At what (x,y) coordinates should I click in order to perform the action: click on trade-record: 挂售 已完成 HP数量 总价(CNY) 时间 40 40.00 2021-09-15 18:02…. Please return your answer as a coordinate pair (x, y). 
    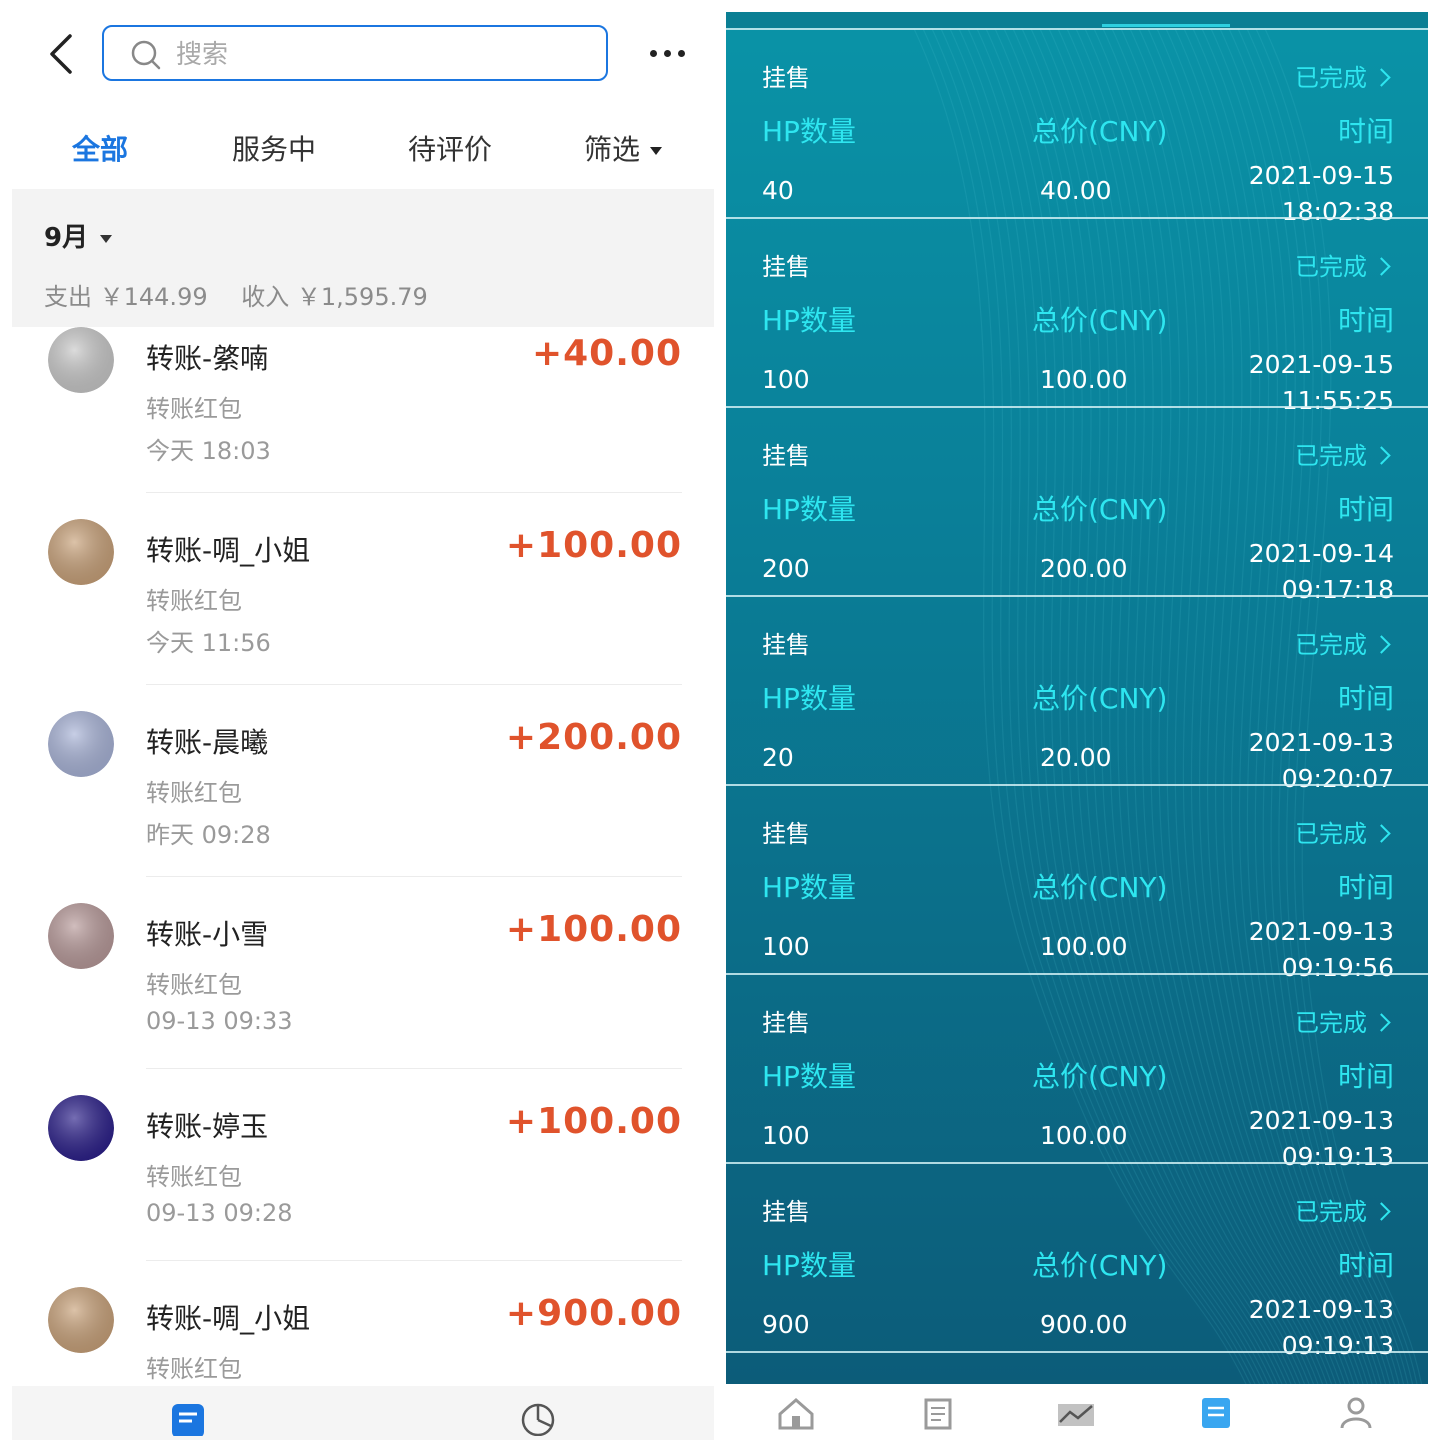
    Looking at the image, I should click on (1077, 127).